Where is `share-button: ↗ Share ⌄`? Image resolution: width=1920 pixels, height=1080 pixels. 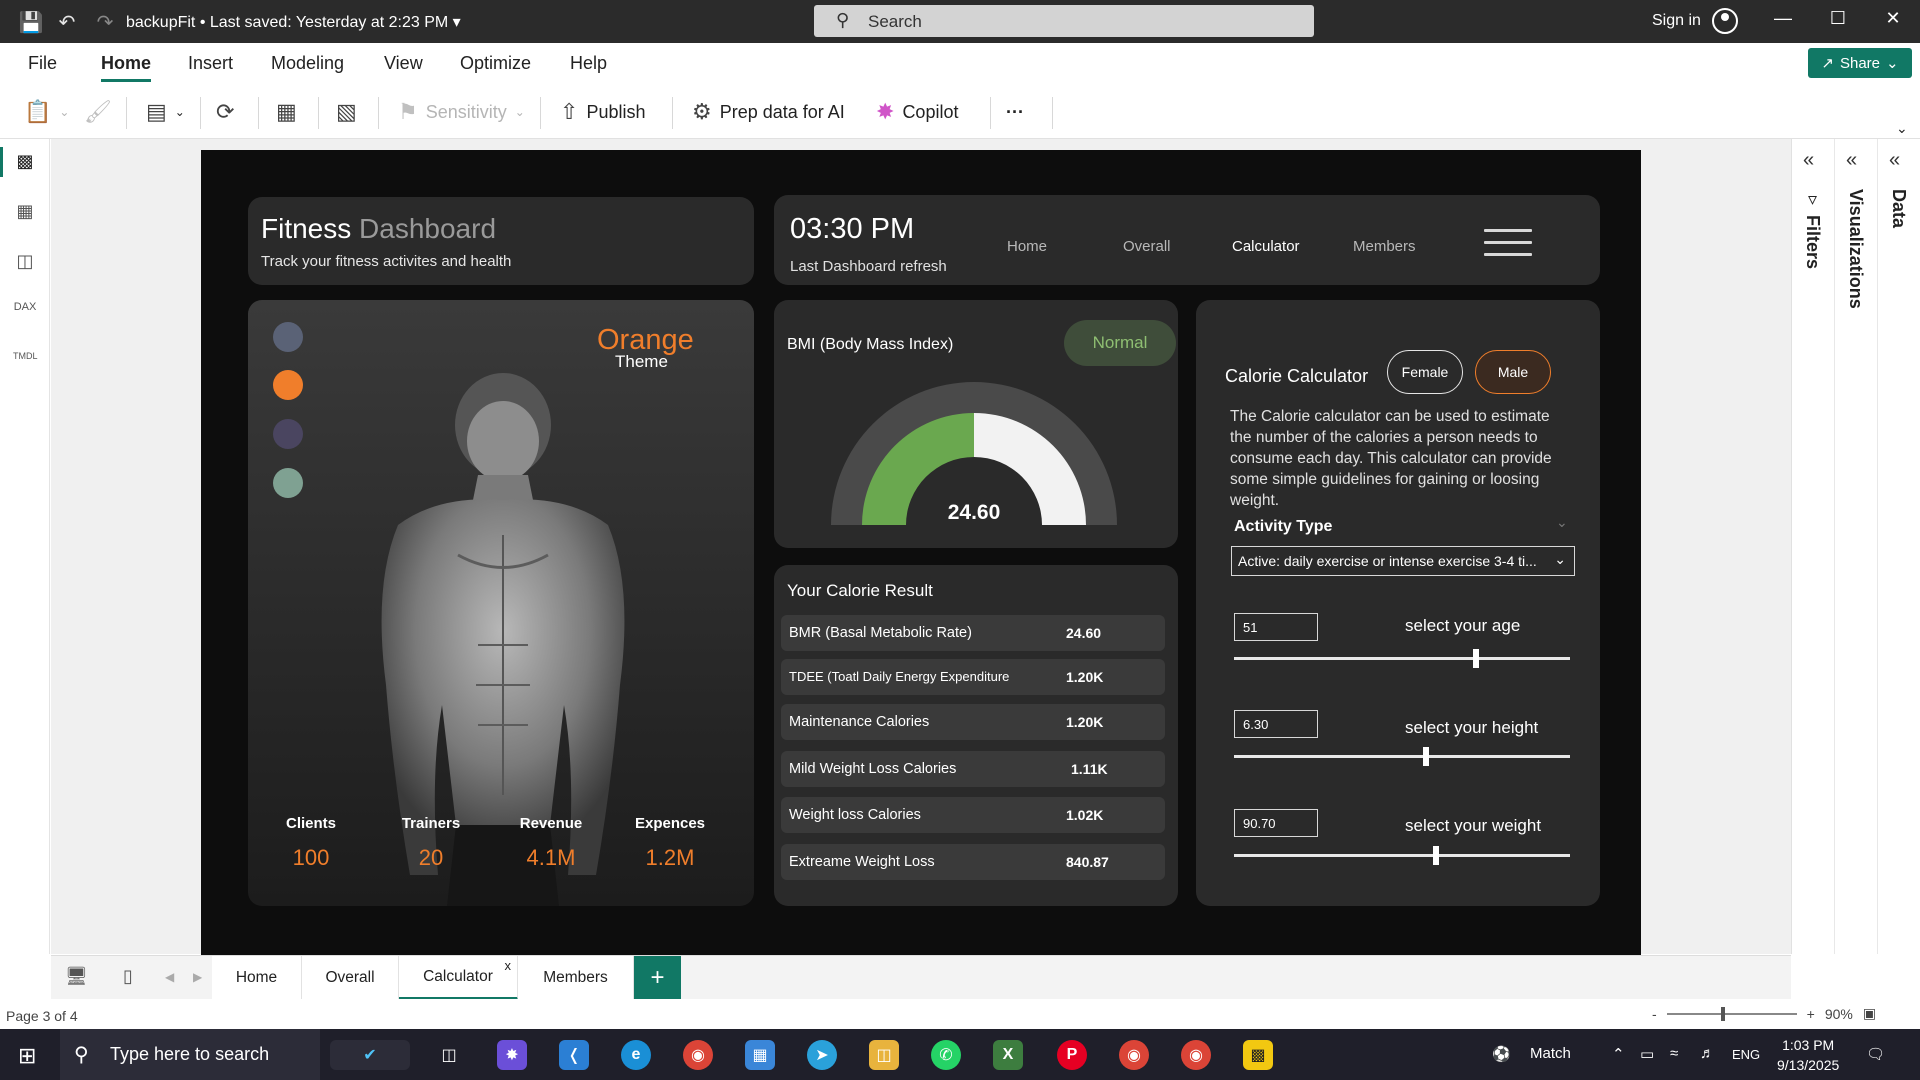 share-button: ↗ Share ⌄ is located at coordinates (1860, 63).